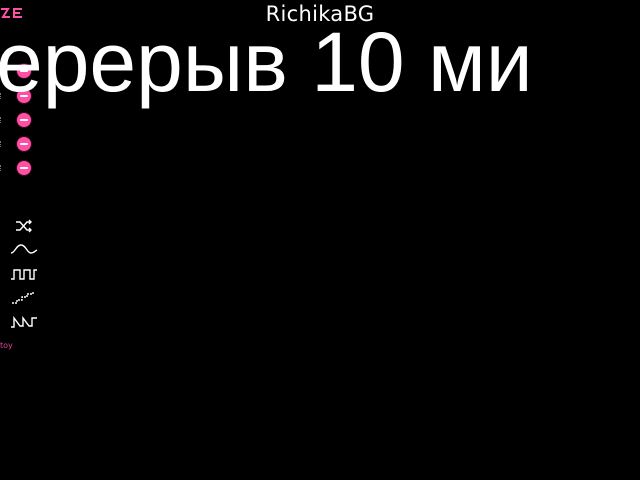 Image resolution: width=640 pixels, height=480 pixels. What do you see at coordinates (24, 120) in the screenshot?
I see `level-3-button` at bounding box center [24, 120].